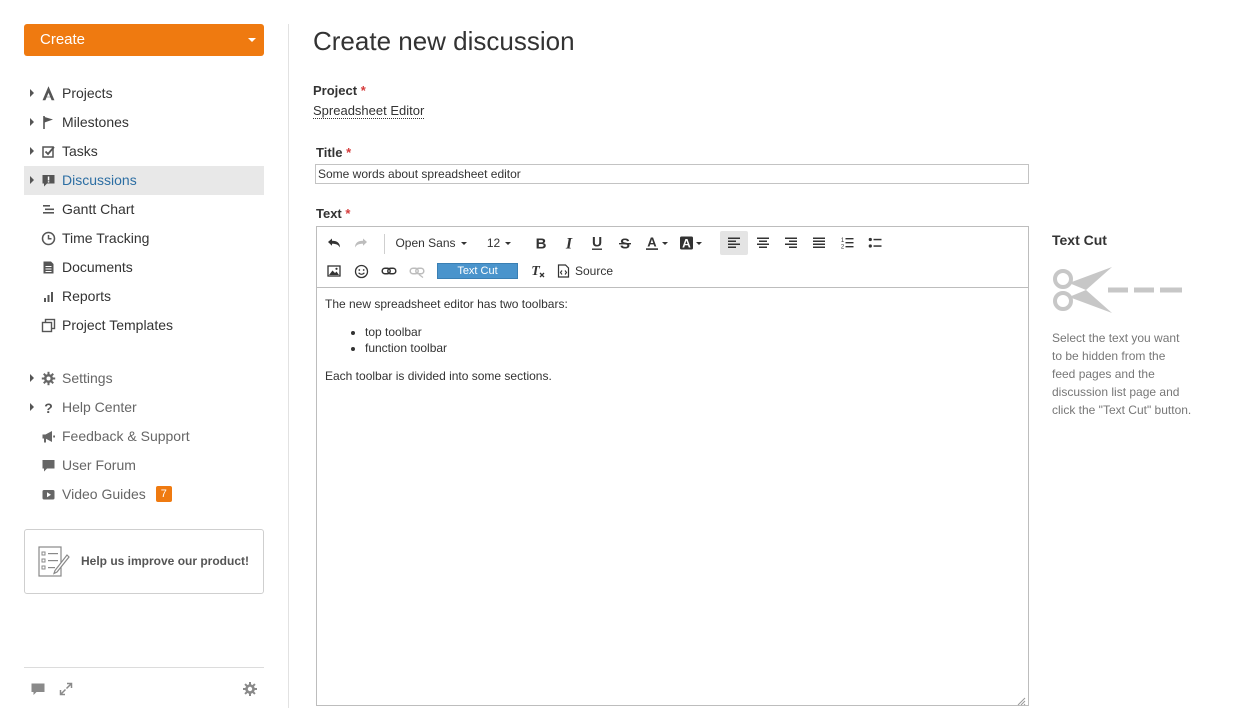 The height and width of the screenshot is (711, 1240). I want to click on sidebar-divider, so click(288, 366).